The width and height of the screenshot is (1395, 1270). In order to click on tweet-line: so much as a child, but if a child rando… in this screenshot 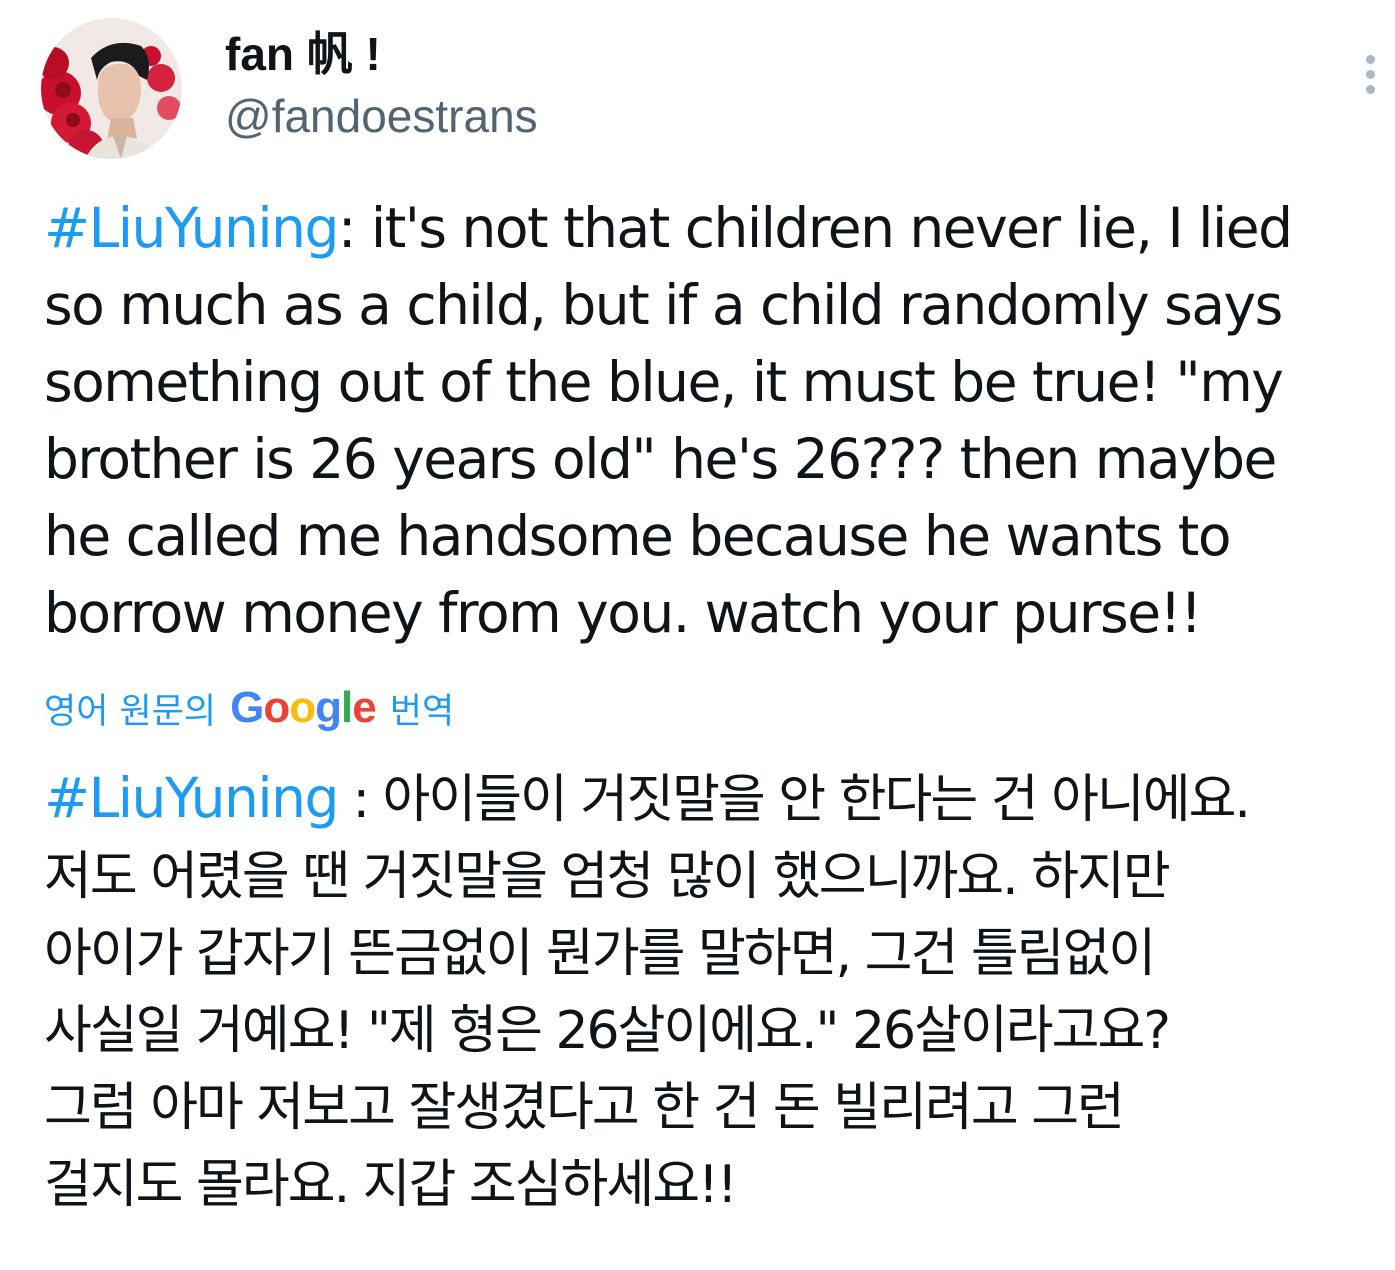, I will do `click(663, 305)`.